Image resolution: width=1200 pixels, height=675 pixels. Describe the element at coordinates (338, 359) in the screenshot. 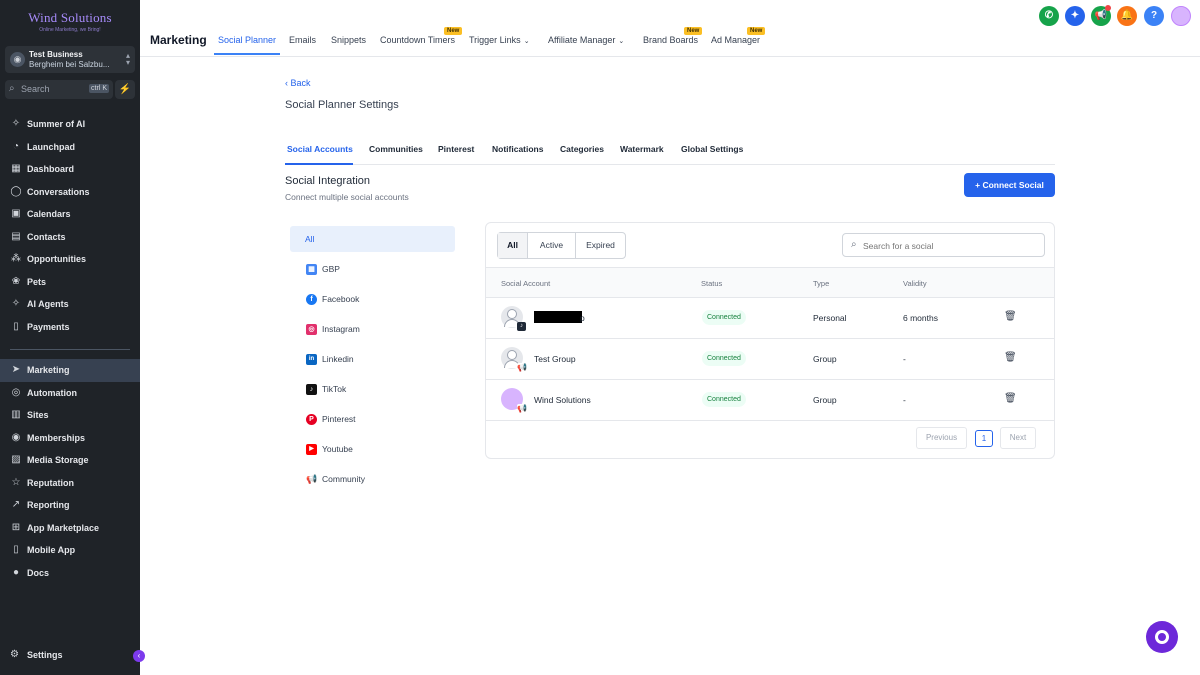

I see `filter-label: Linkedin` at that location.